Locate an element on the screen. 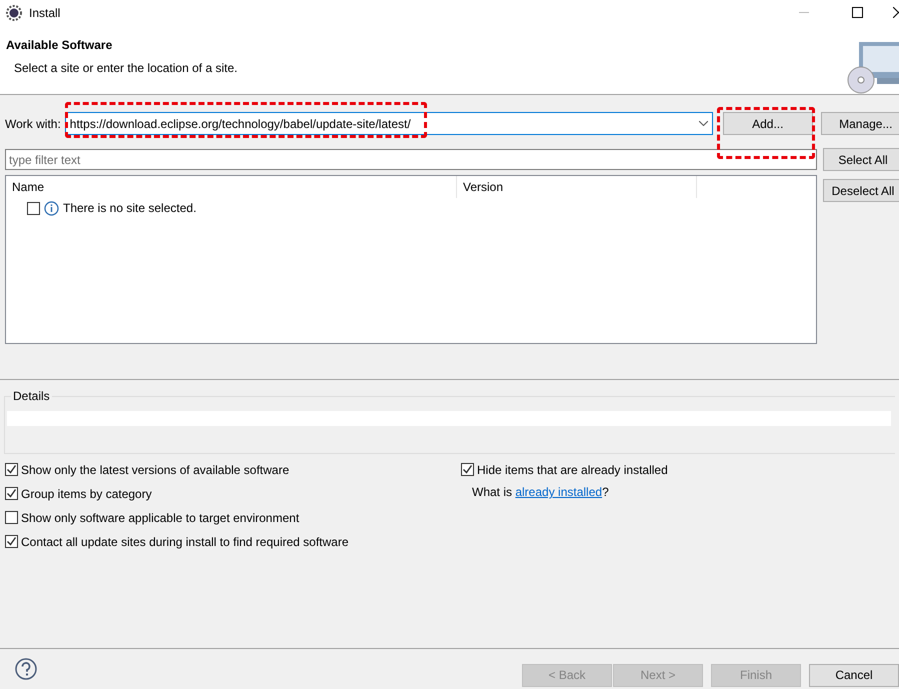 This screenshot has height=689, width=899. page-title: Available Software is located at coordinates (60, 45).